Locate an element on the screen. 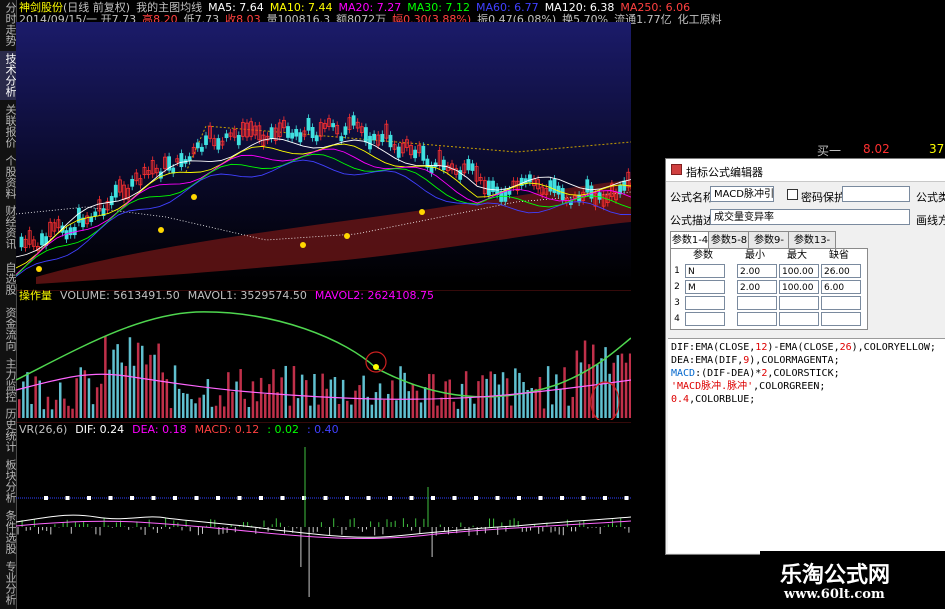  param-tab-2: 参数9-12 is located at coordinates (769, 247).